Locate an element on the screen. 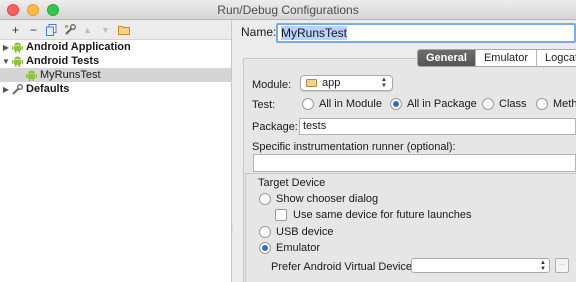 The image size is (576, 282). radio-all-in-package: All in Package is located at coordinates (433, 104).